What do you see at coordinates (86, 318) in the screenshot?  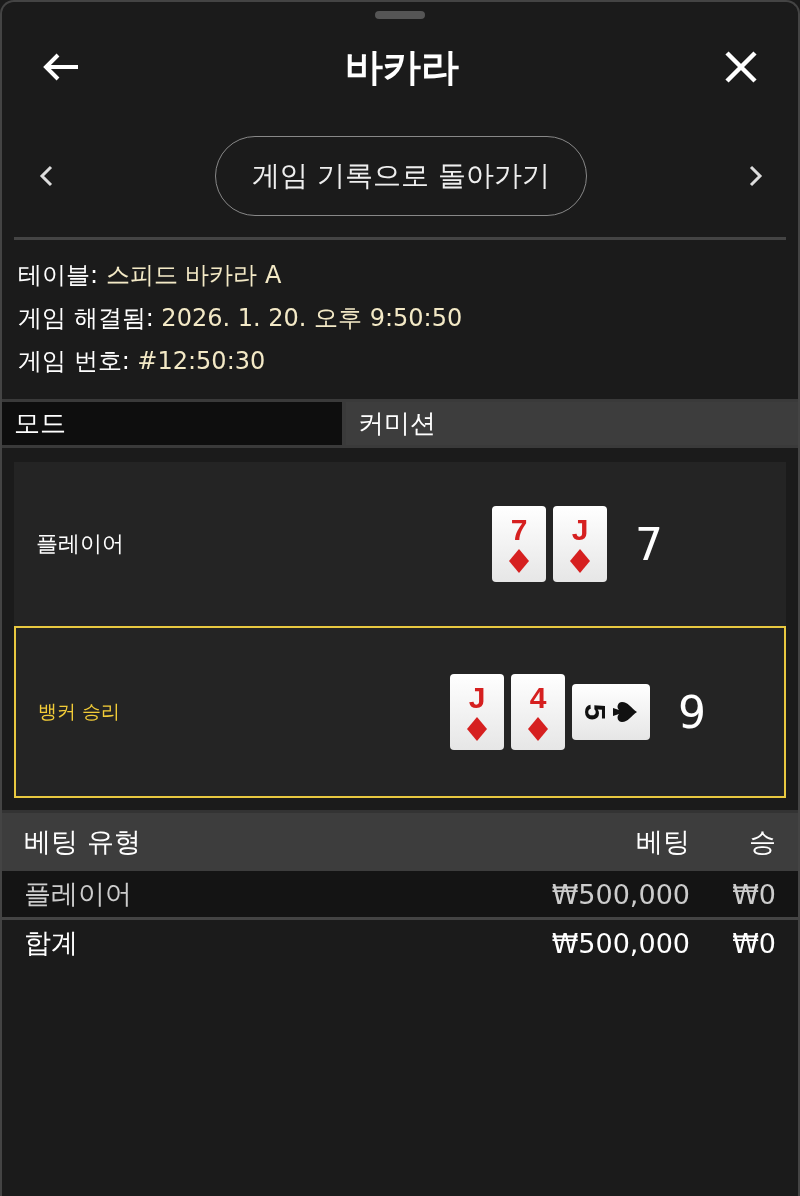 I see `info-label: 게임 해결됨:` at bounding box center [86, 318].